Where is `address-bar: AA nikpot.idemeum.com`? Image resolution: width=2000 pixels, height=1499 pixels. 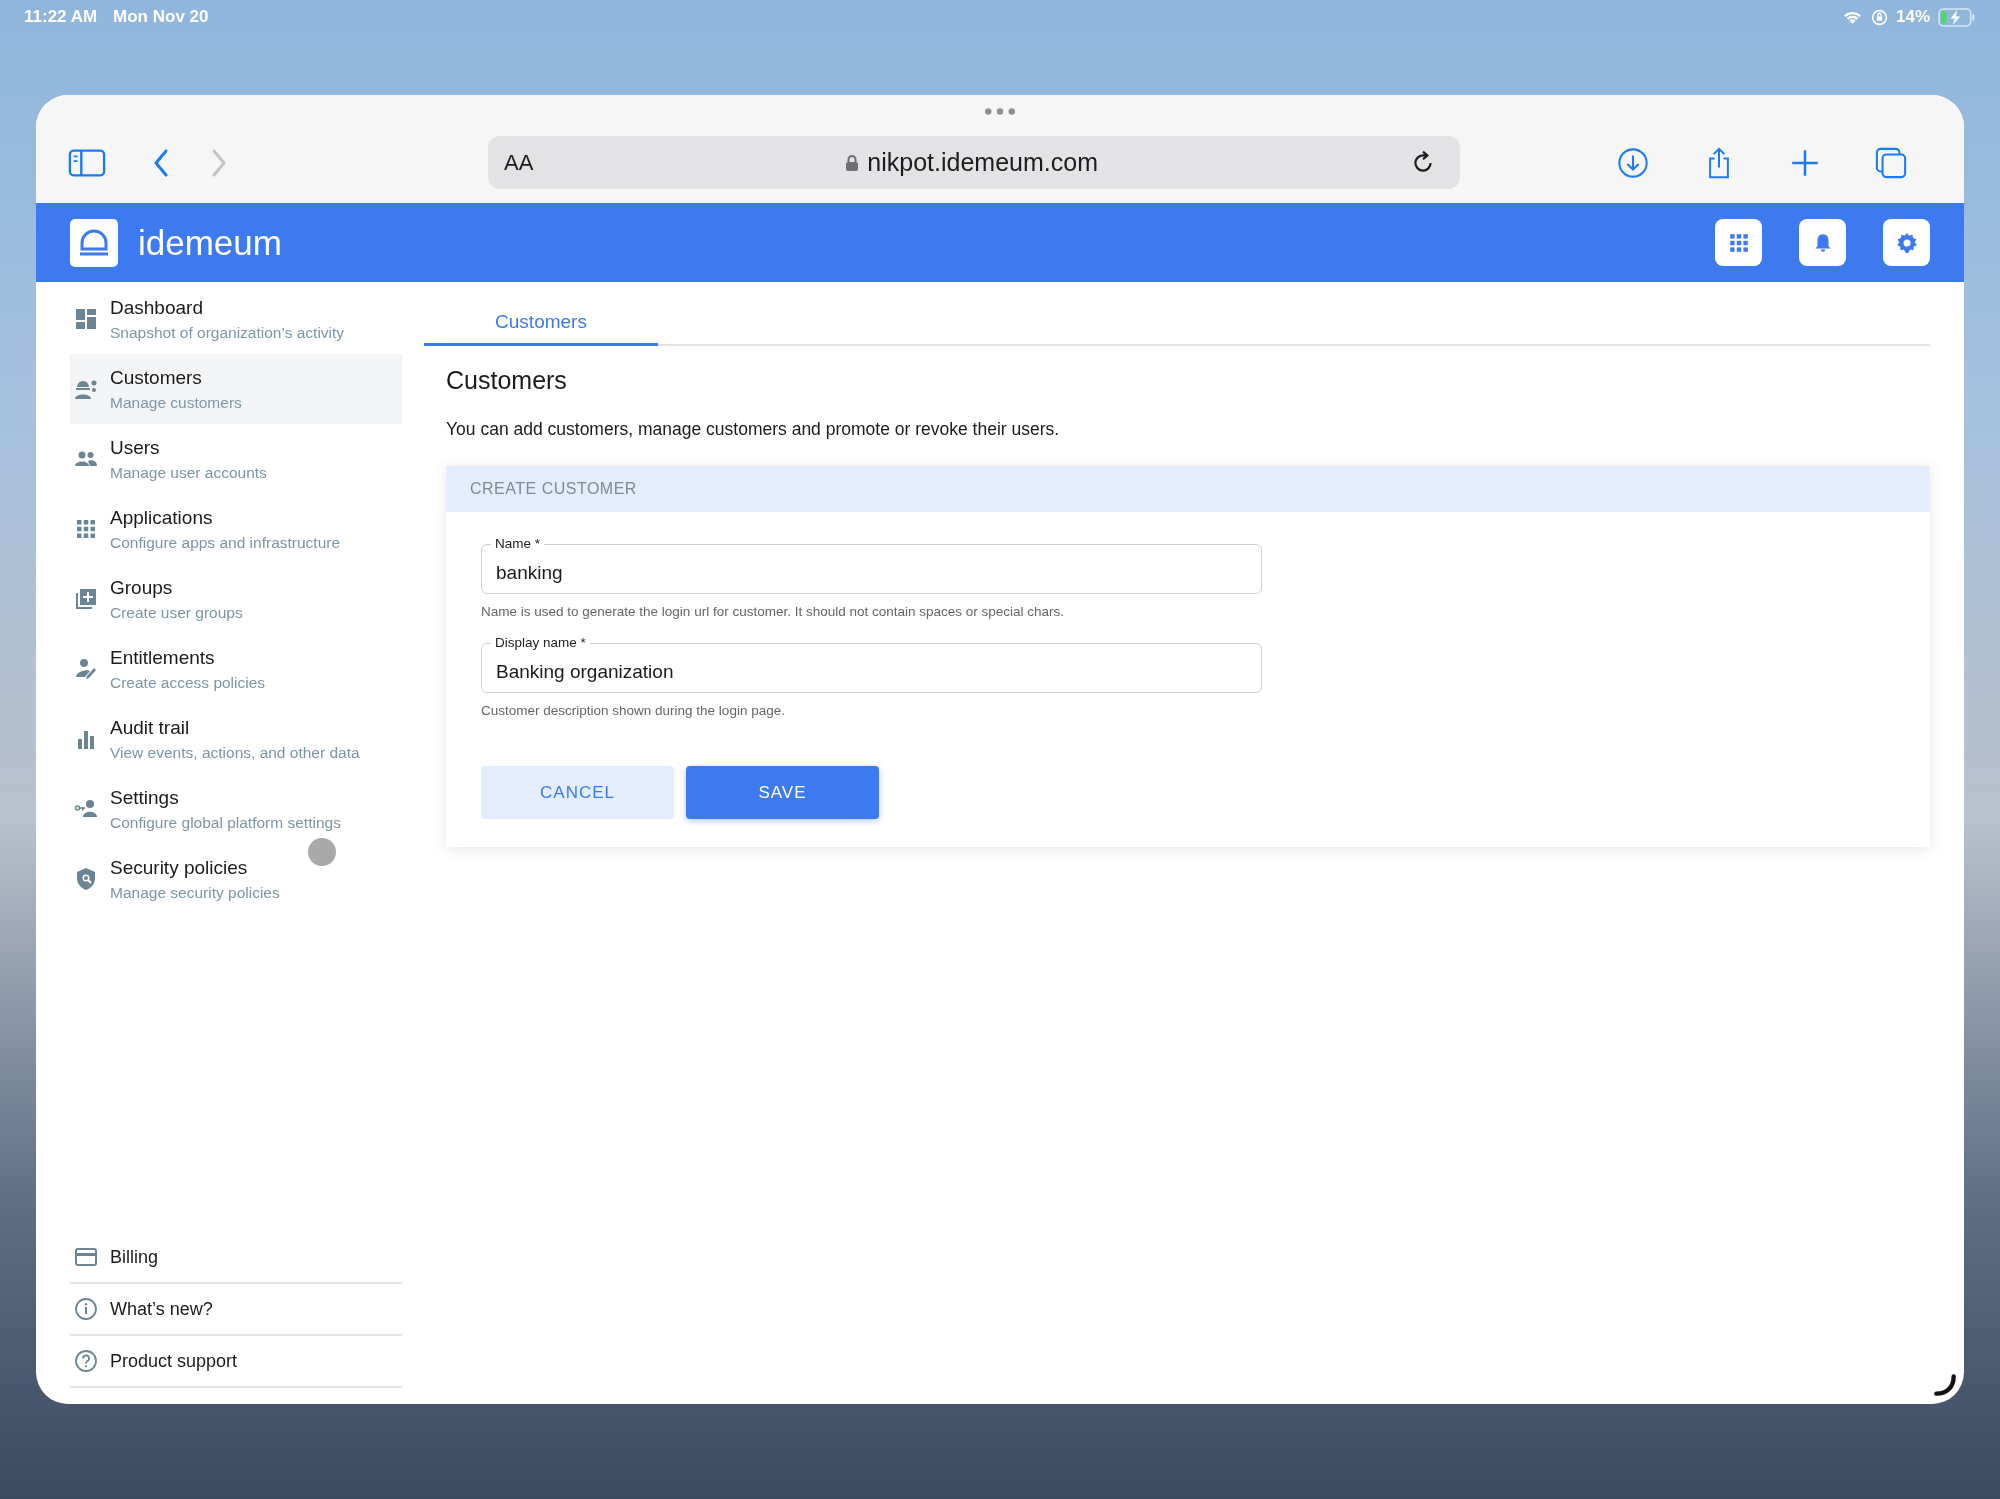
address-bar: AA nikpot.idemeum.com is located at coordinates (974, 162).